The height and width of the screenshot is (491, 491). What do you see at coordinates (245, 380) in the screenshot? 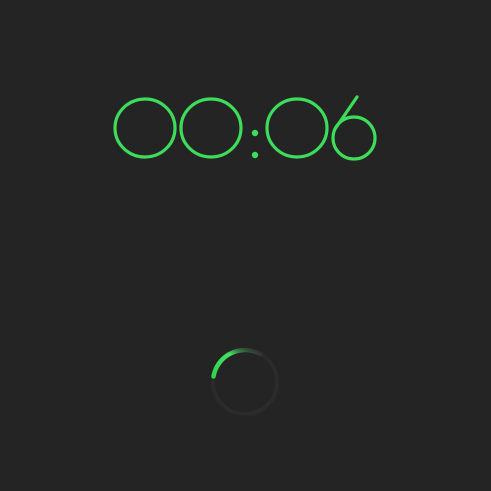
I see `loading-spinner` at bounding box center [245, 380].